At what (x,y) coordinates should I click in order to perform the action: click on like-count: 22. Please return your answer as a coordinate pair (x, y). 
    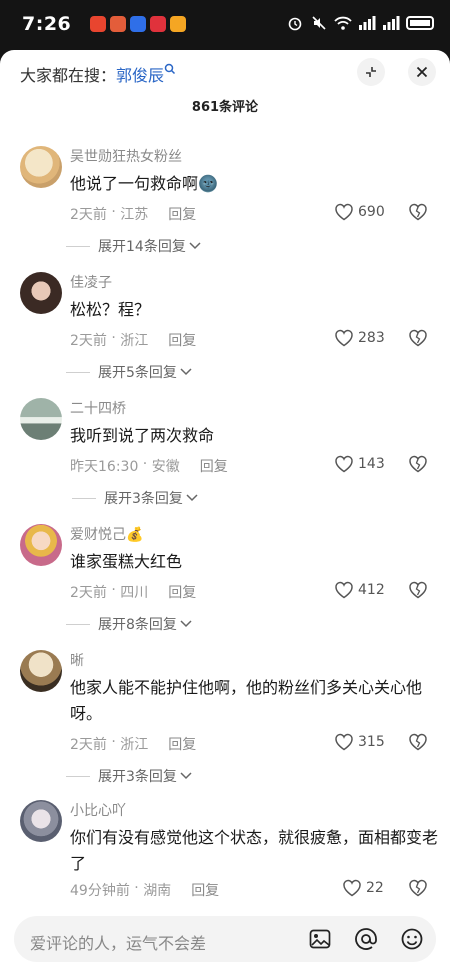
    Looking at the image, I should click on (375, 888).